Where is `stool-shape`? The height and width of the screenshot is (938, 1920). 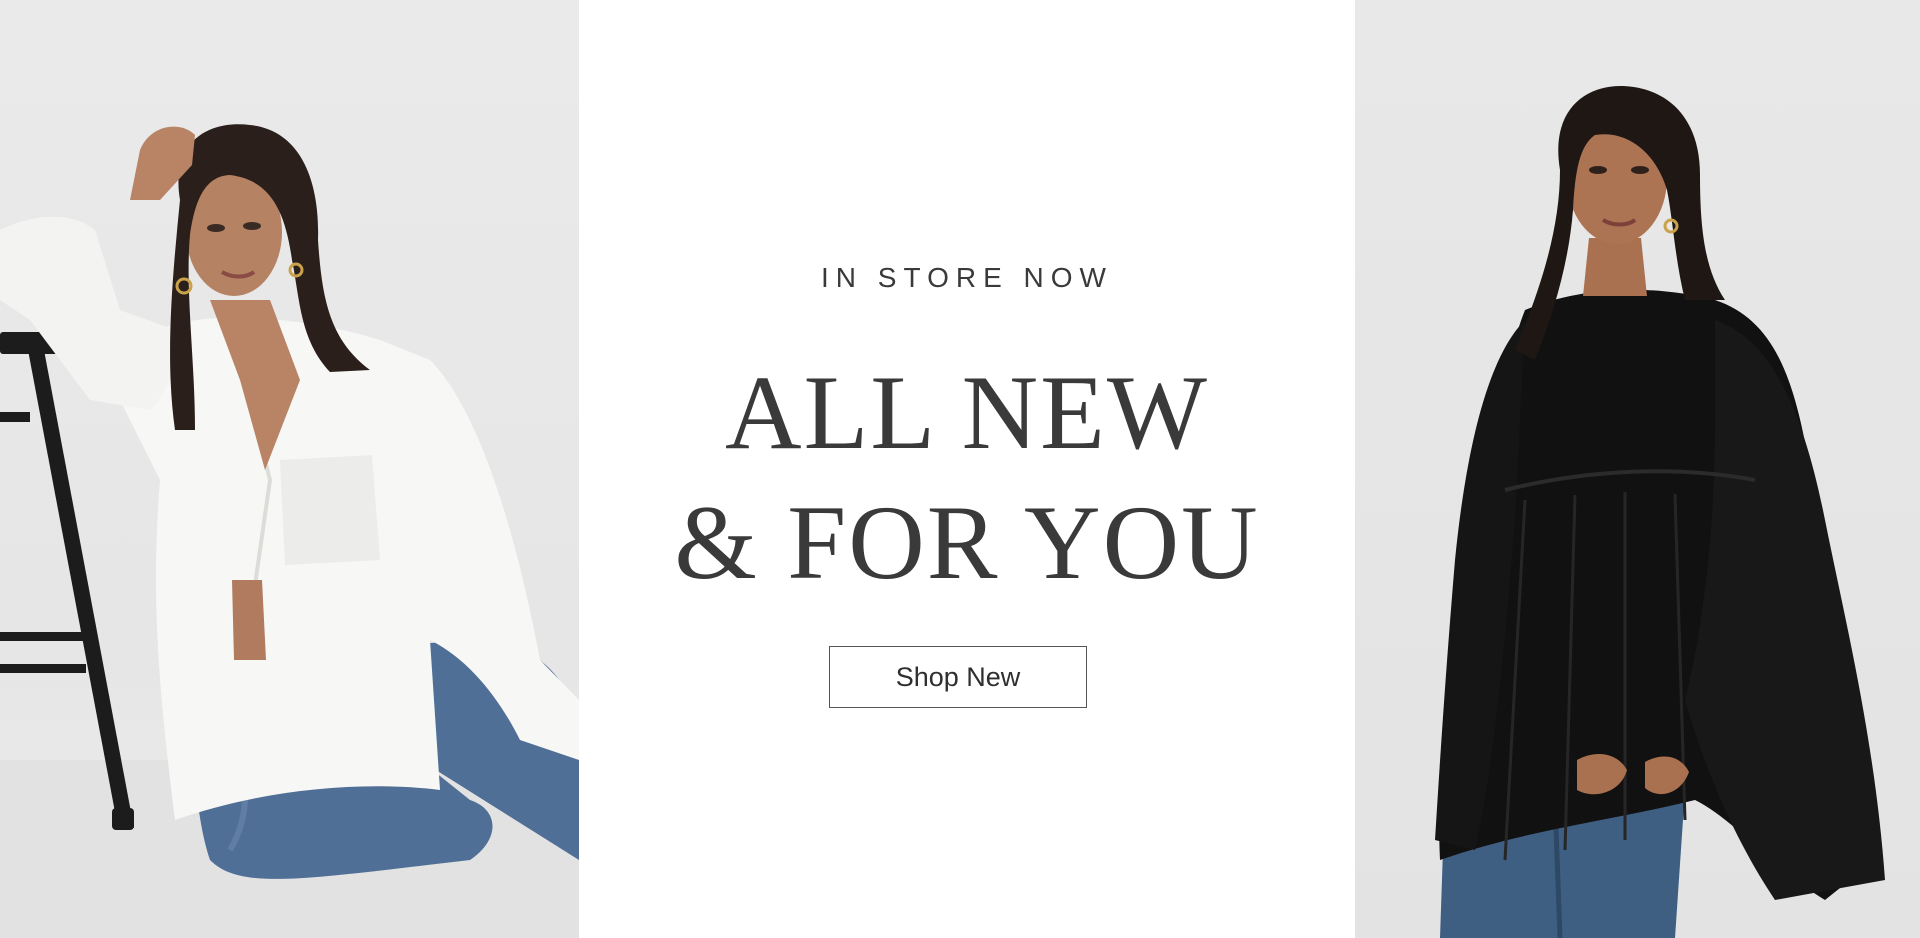 stool-shape is located at coordinates (67, 581).